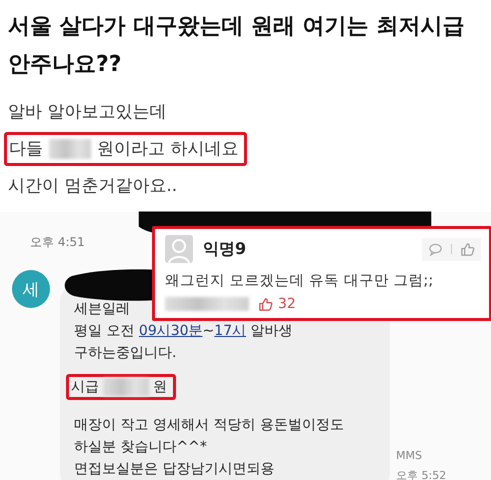 This screenshot has width=491, height=480. What do you see at coordinates (88, 112) in the screenshot?
I see `post-text: 알바 알아보고있는데` at bounding box center [88, 112].